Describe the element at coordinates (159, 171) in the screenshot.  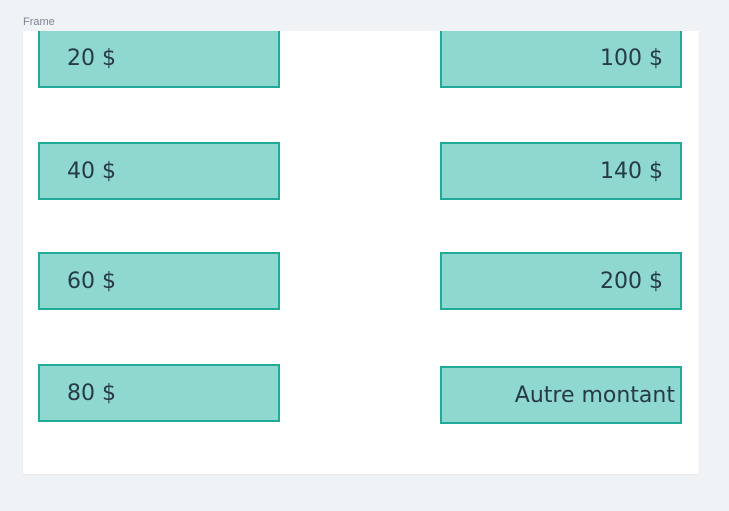
I see `amount-button-40: 40 $` at that location.